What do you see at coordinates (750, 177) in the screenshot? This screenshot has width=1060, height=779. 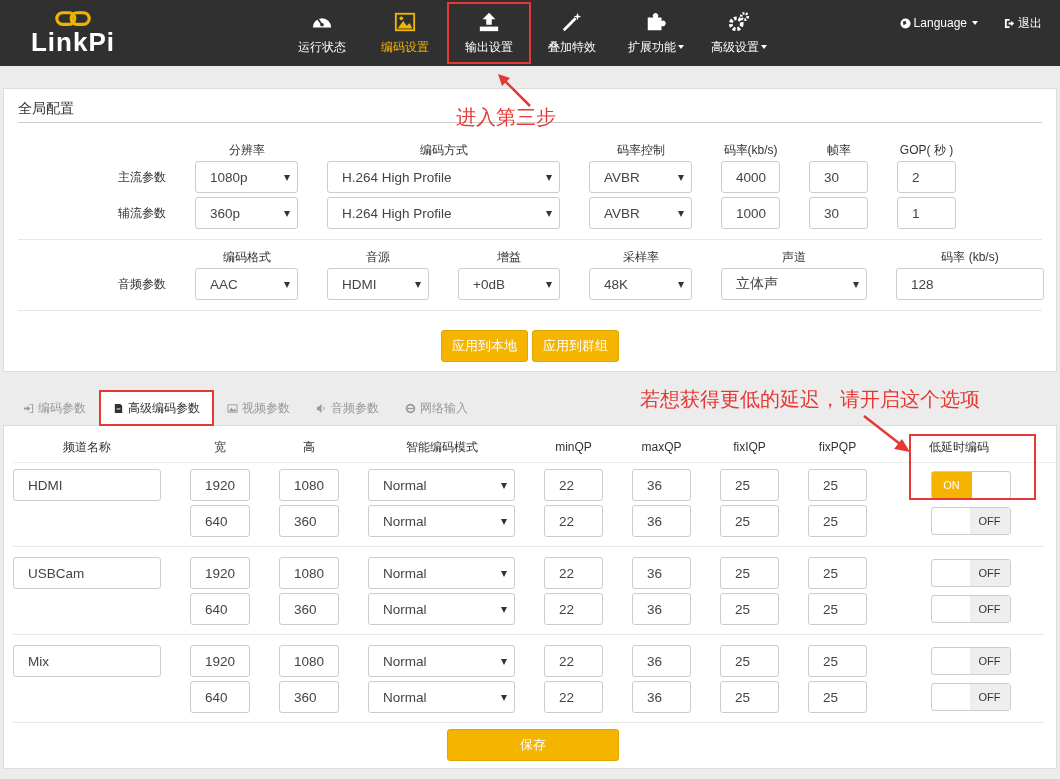 I see `text-field: 4000` at bounding box center [750, 177].